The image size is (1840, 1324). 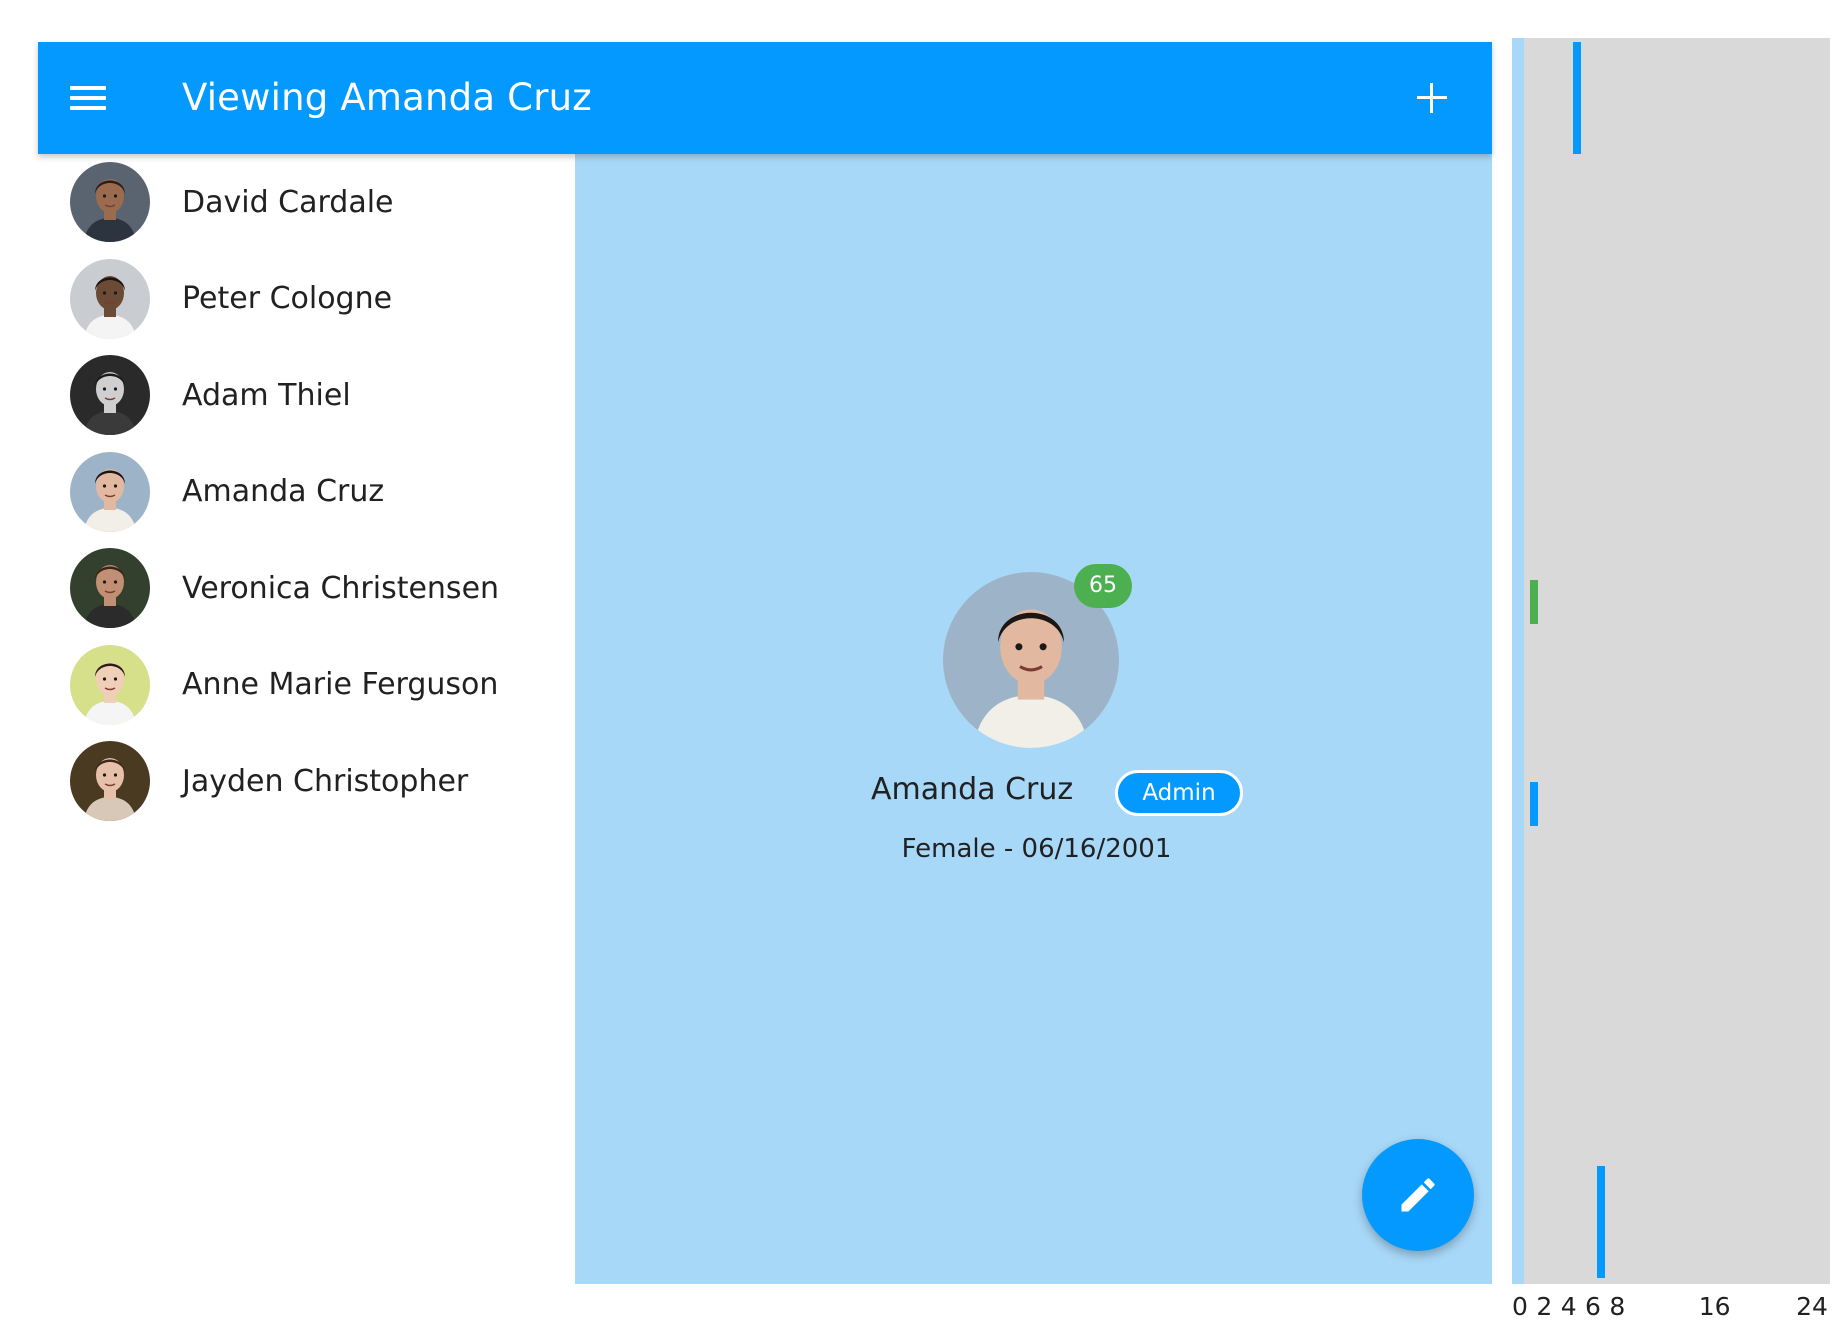 I want to click on list-item: Jayden Christopher, so click(x=306, y=781).